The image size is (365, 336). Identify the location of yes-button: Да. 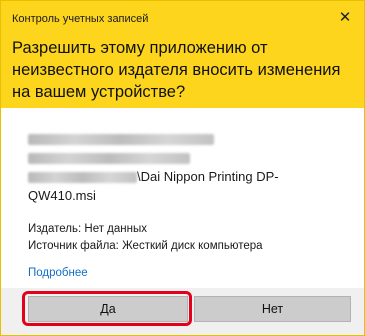
(108, 309).